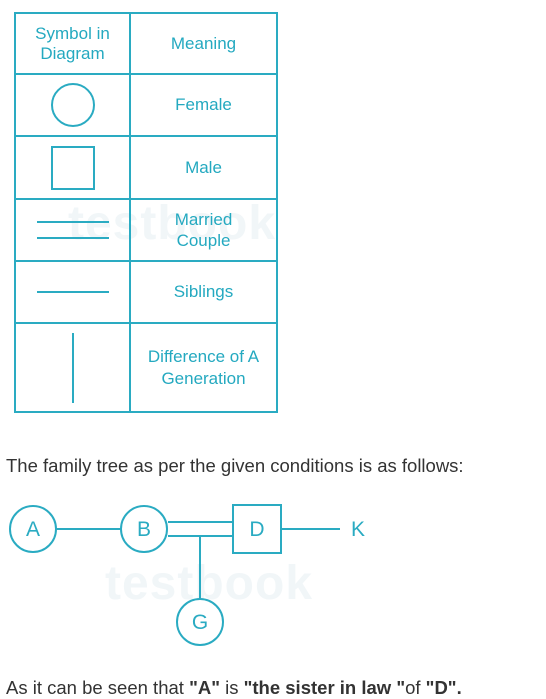  Describe the element at coordinates (187, 575) in the screenshot. I see `family-tree: A B D K G` at that location.